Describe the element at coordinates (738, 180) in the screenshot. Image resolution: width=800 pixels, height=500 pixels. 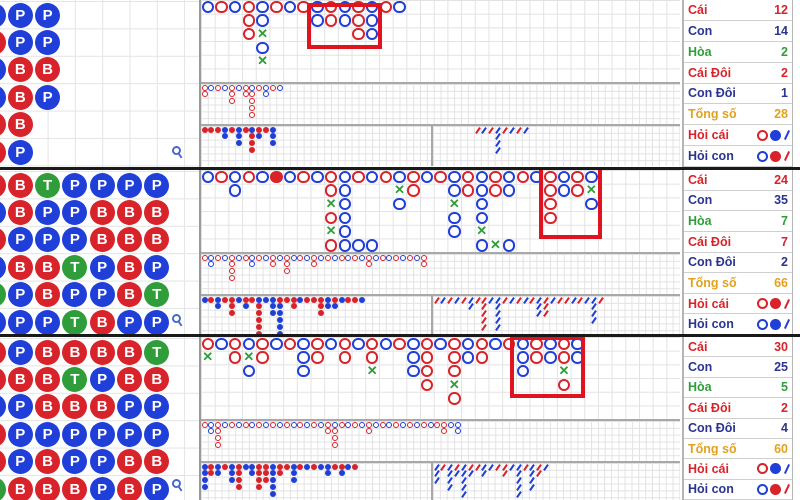
I see `stat-row: Cái 24` at that location.